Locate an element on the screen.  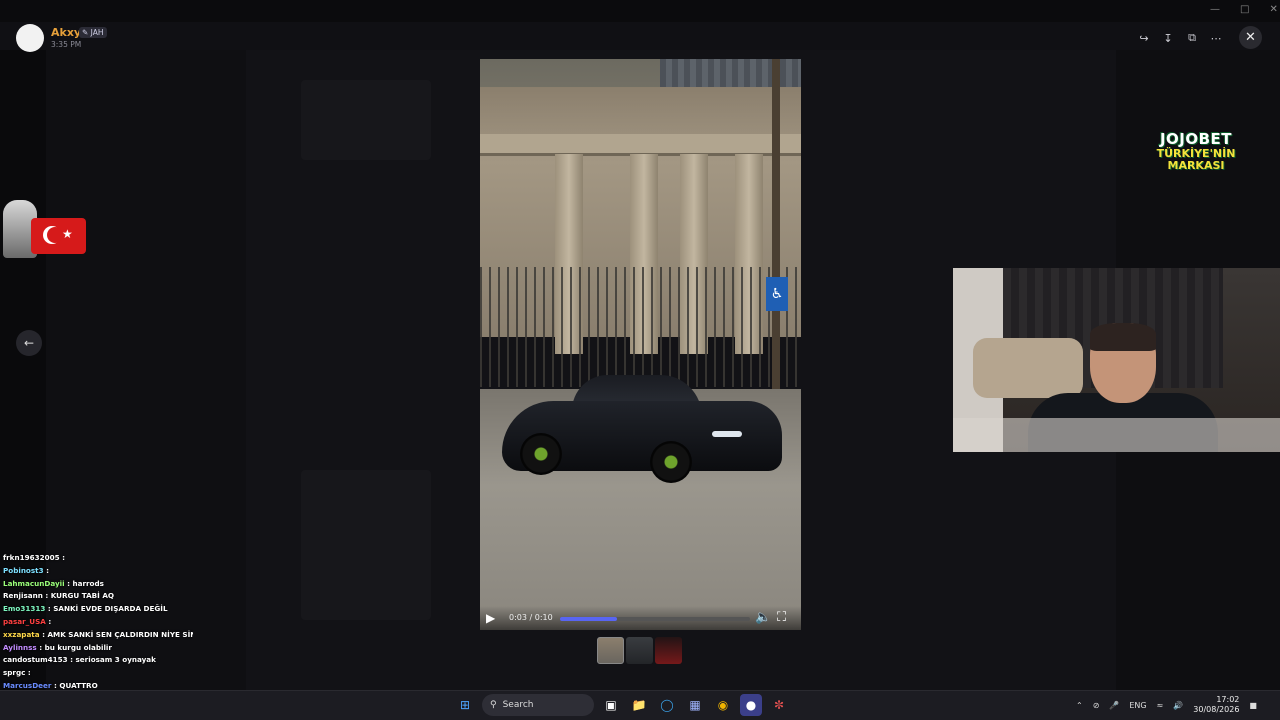
chat-username: pasar_USA is located at coordinates (24, 621).